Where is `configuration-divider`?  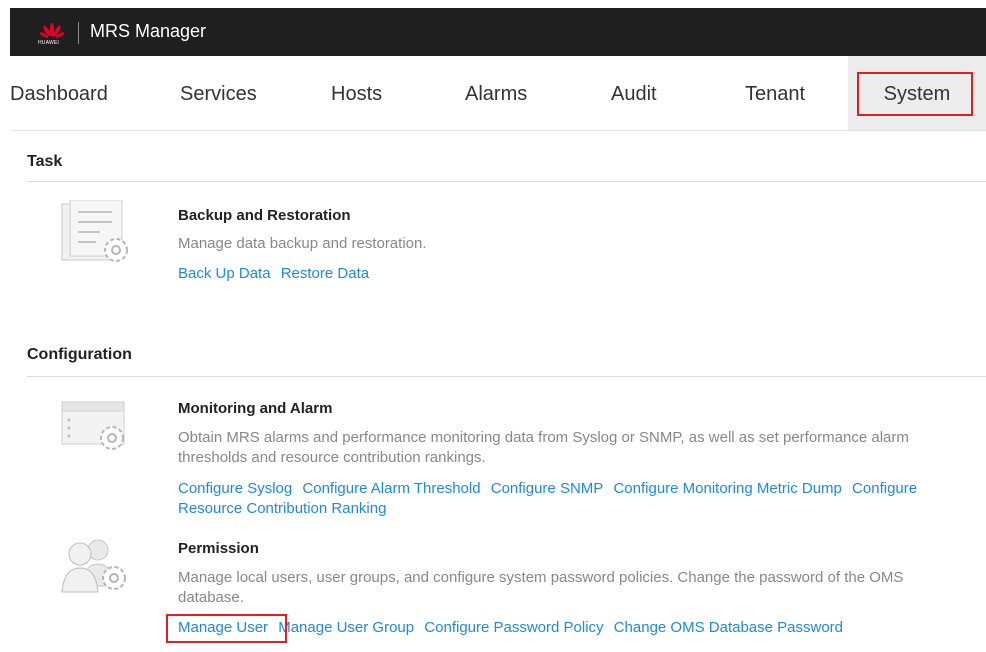 configuration-divider is located at coordinates (506, 376).